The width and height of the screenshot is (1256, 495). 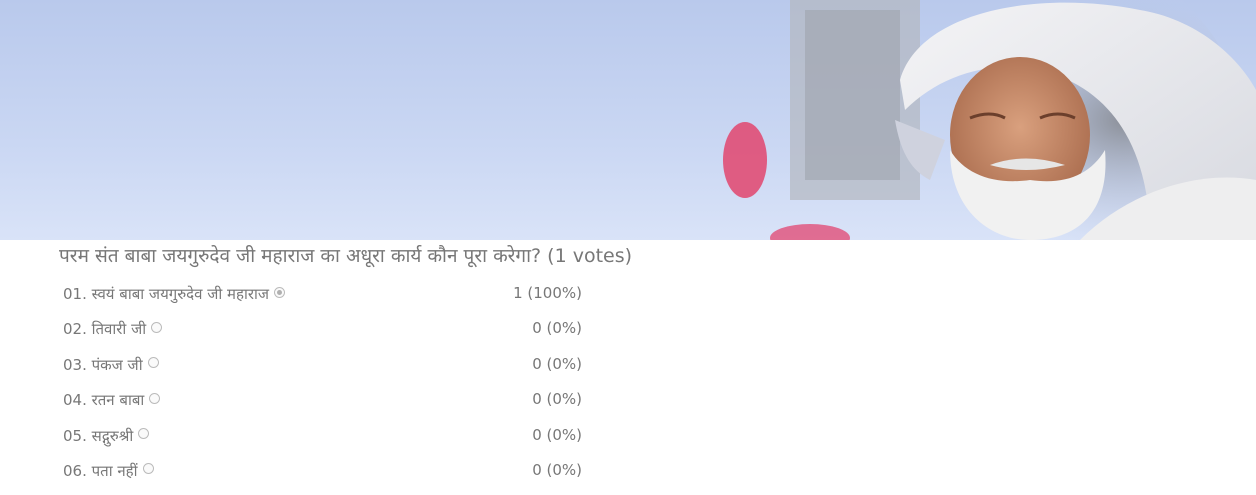 What do you see at coordinates (300, 474) in the screenshot?
I see `poll-option: 06. पता नहीं 0 (0%)` at bounding box center [300, 474].